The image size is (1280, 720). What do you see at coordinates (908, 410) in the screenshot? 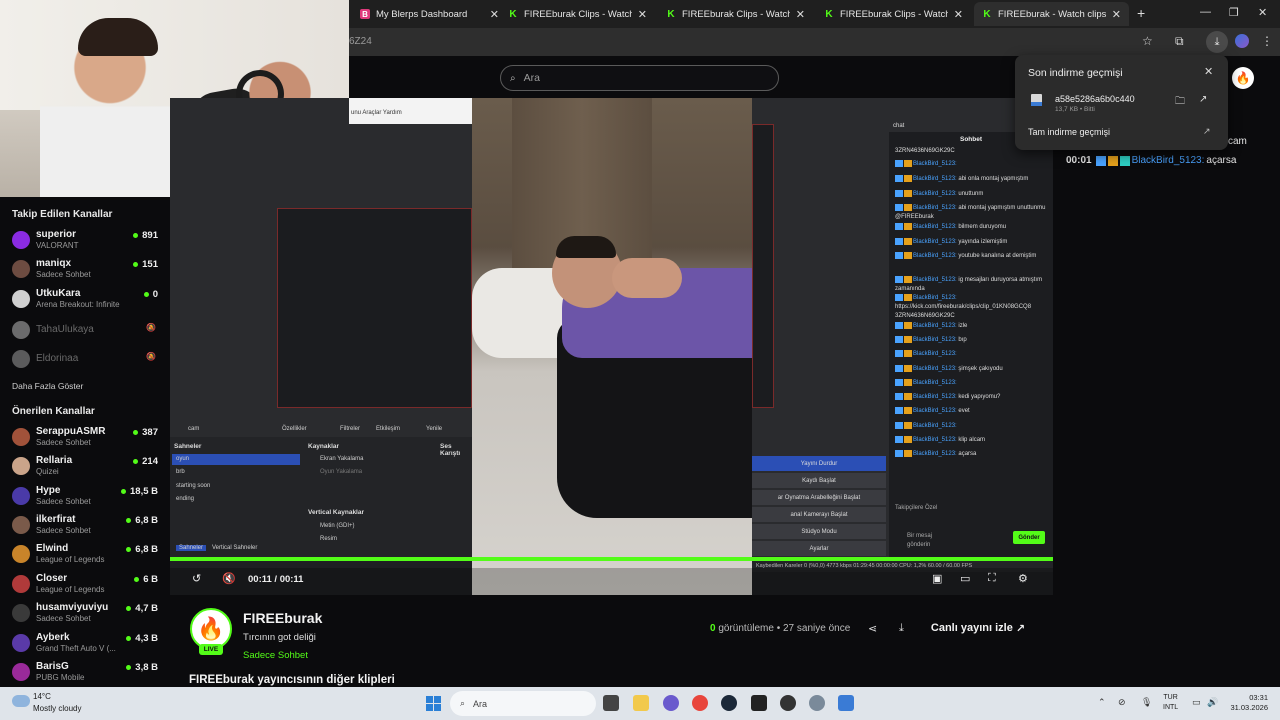
I see `badge-icon` at bounding box center [908, 410].